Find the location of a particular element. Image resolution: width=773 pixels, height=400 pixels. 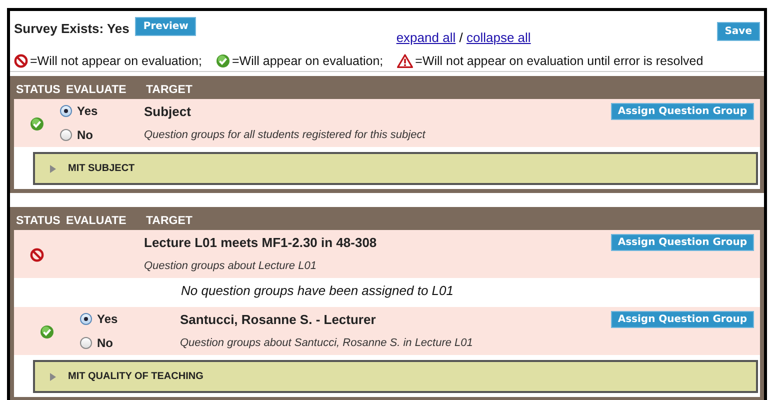

target-description: Question groups for all students registered for this subject is located at coordinates (285, 135).